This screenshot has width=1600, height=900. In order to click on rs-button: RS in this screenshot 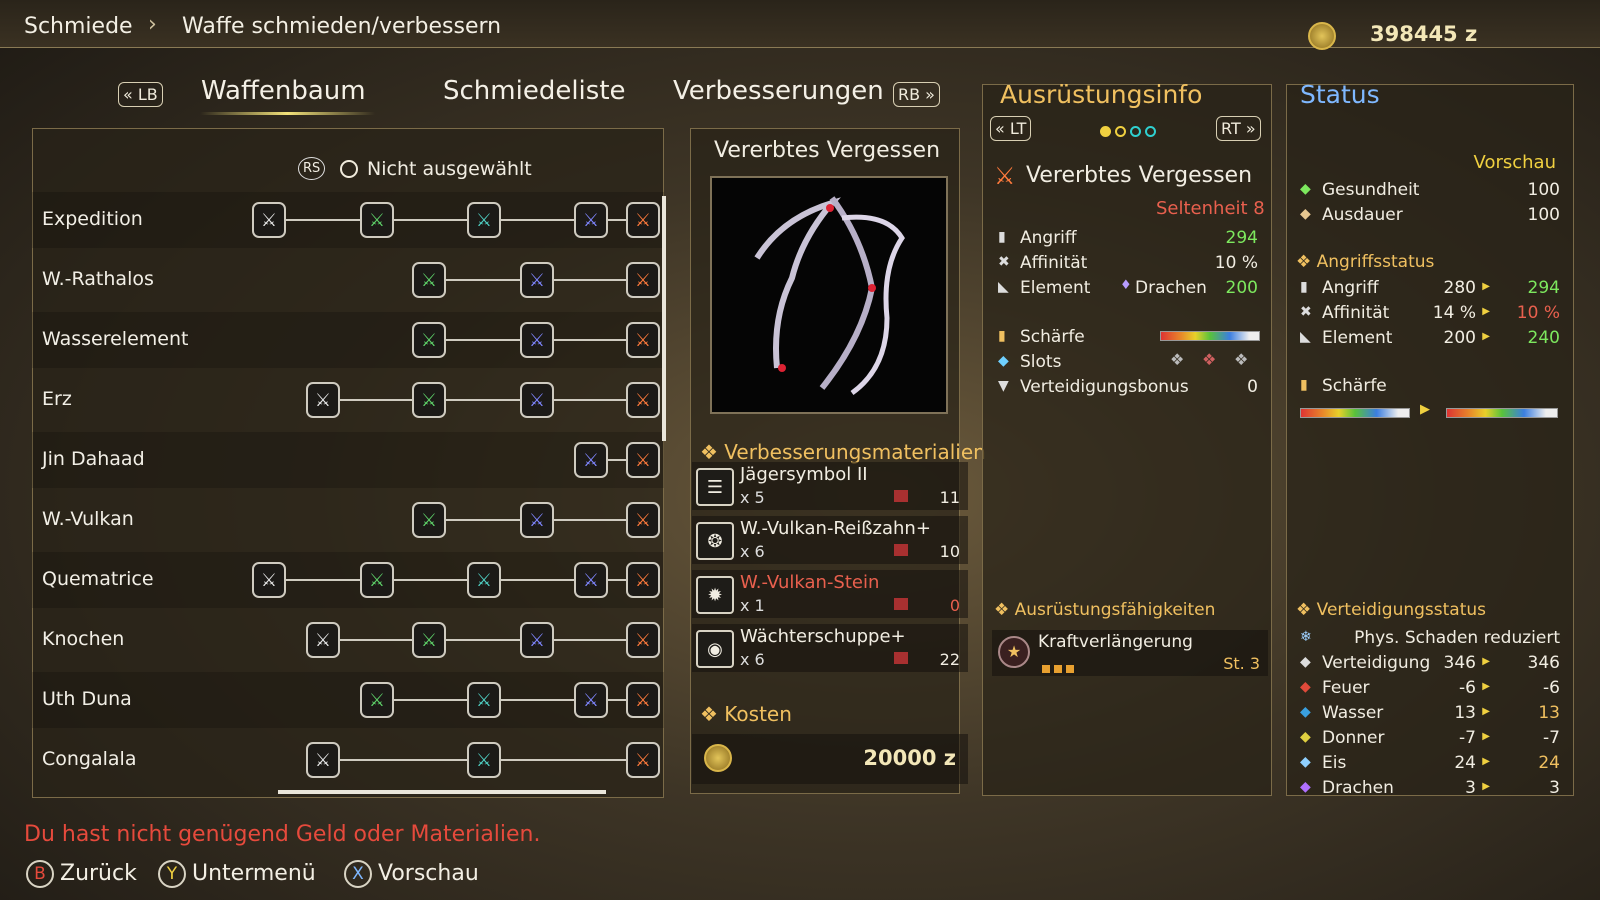, I will do `click(312, 168)`.